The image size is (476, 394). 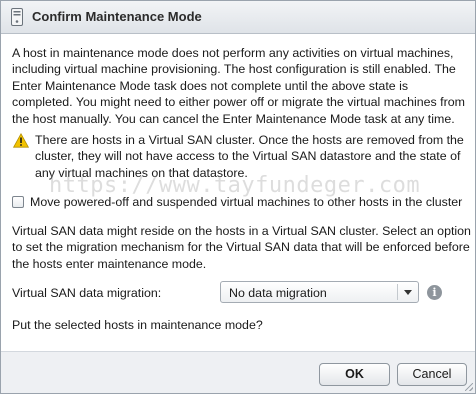 What do you see at coordinates (432, 374) in the screenshot?
I see `cancel-button: Cancel` at bounding box center [432, 374].